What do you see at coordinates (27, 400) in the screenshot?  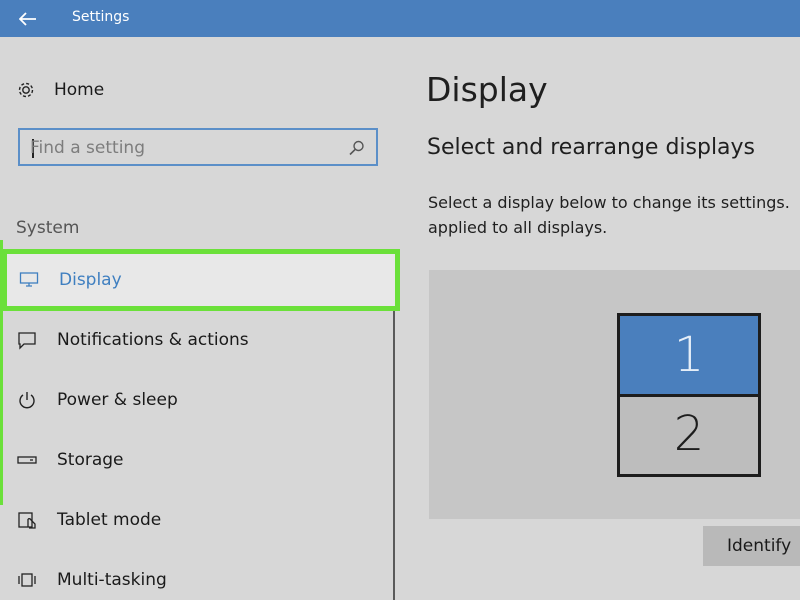 I see `power-icon` at bounding box center [27, 400].